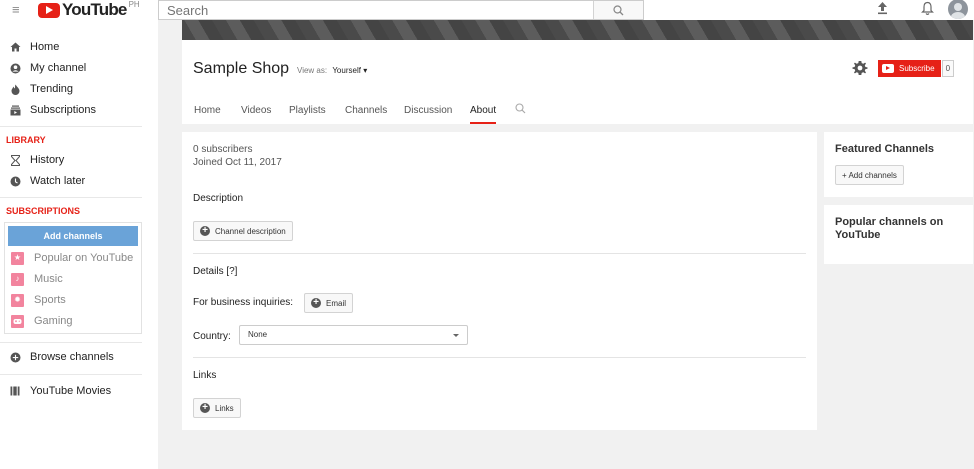 Image resolution: width=974 pixels, height=469 pixels. What do you see at coordinates (73, 236) in the screenshot?
I see `add-channels-button: Add channels` at bounding box center [73, 236].